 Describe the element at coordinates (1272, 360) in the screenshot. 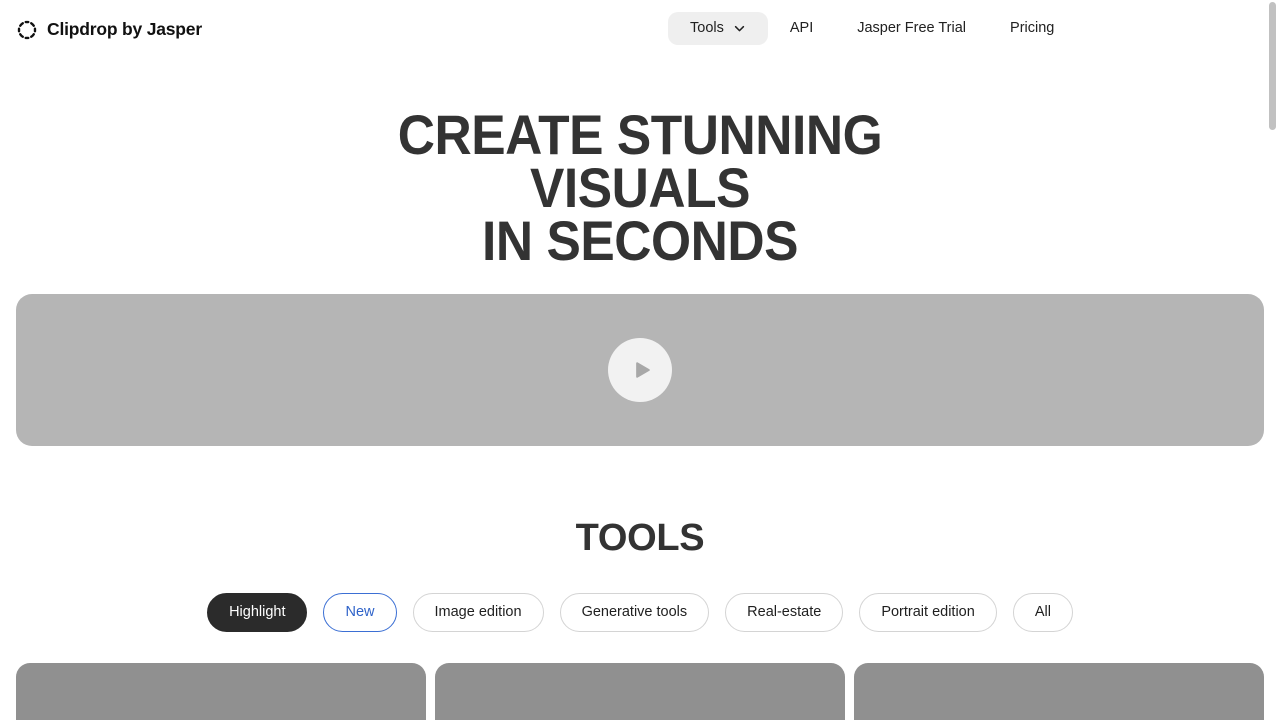

I see `vertical-scrollbar` at that location.